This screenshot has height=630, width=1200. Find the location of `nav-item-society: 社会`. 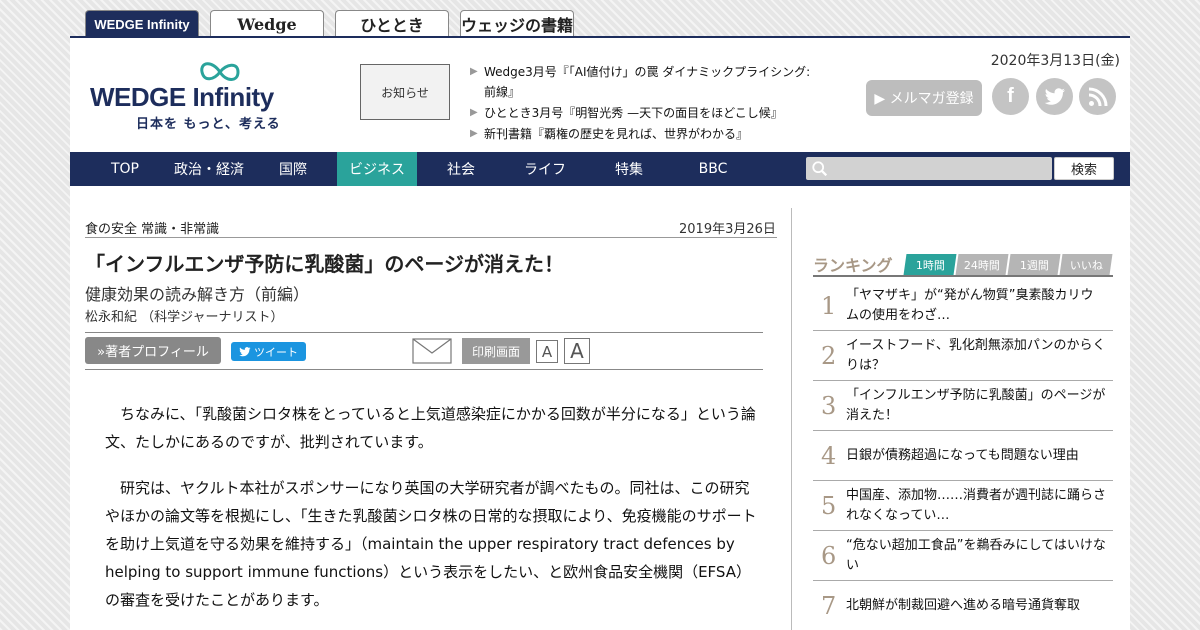

nav-item-society: 社会 is located at coordinates (461, 169).